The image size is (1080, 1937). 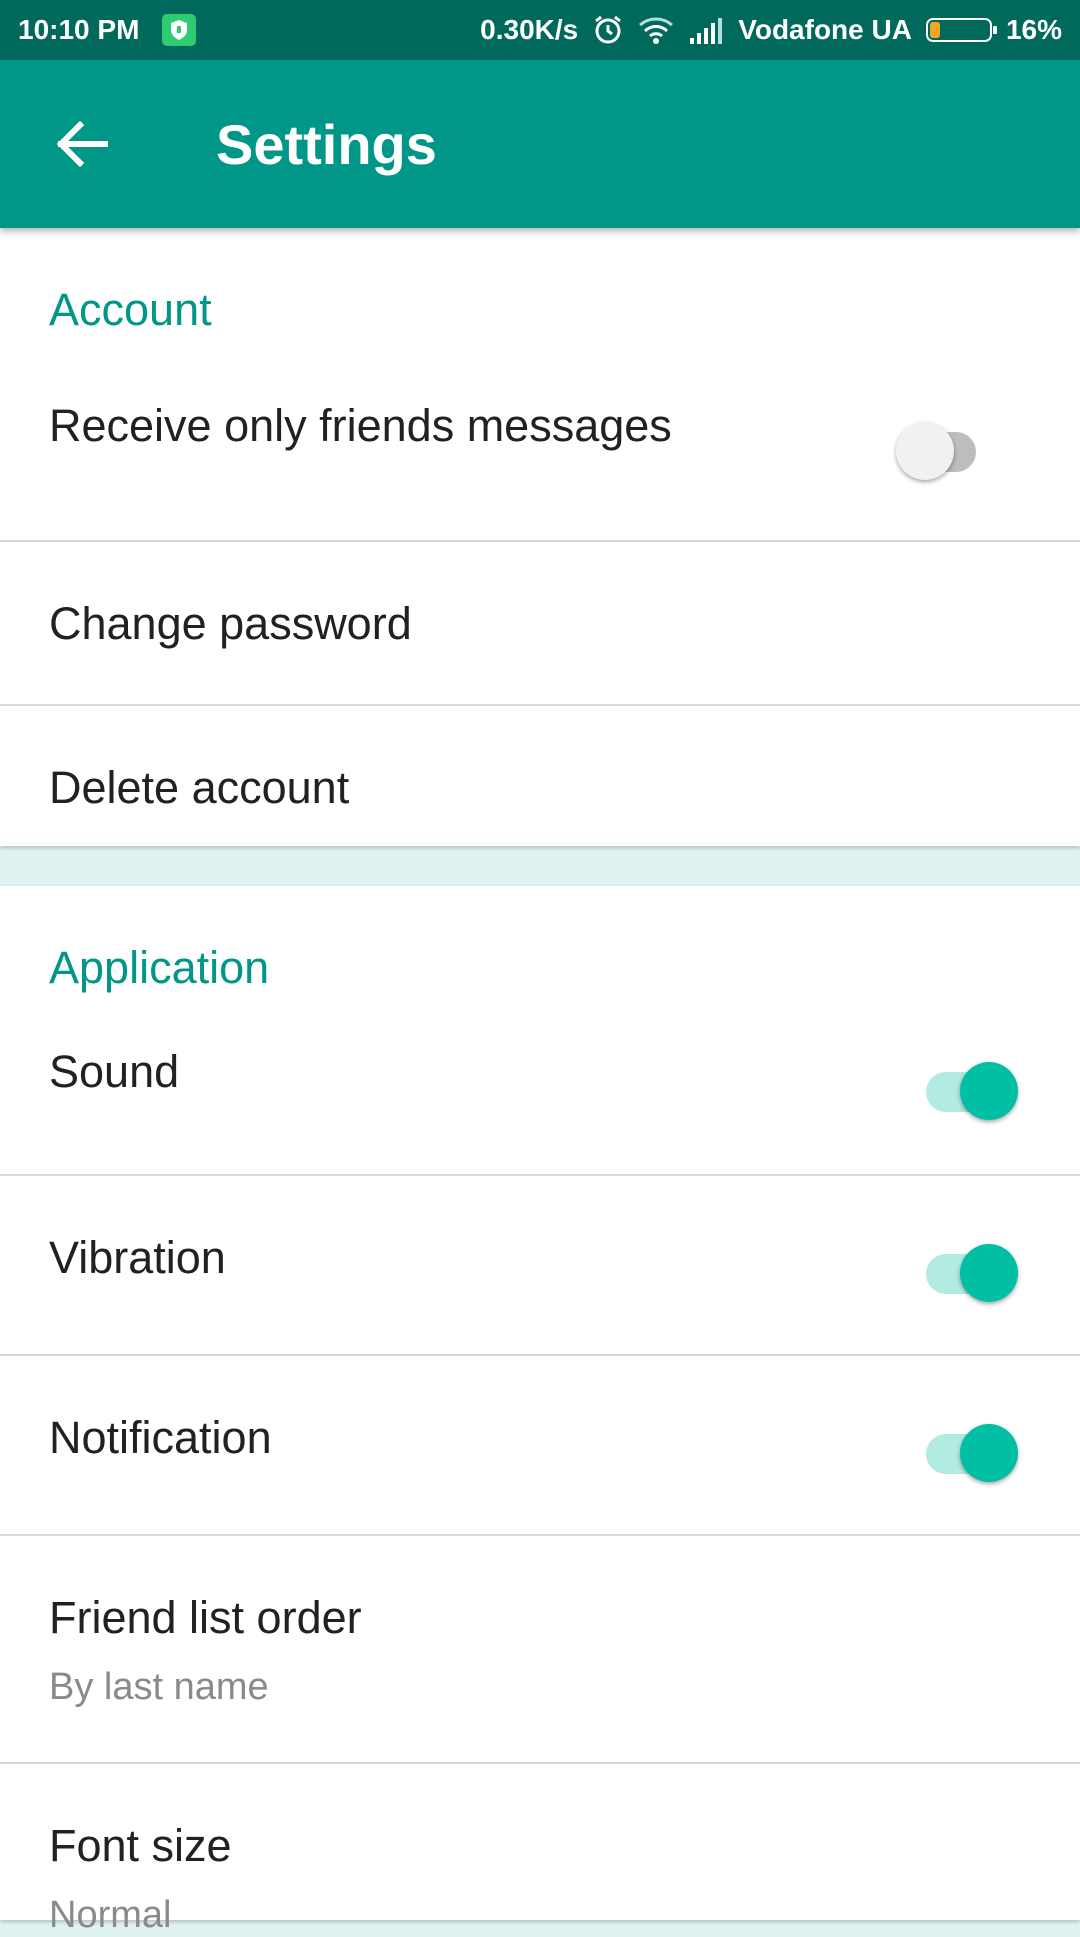 What do you see at coordinates (110, 1915) in the screenshot?
I see `font-size-value: Normal` at bounding box center [110, 1915].